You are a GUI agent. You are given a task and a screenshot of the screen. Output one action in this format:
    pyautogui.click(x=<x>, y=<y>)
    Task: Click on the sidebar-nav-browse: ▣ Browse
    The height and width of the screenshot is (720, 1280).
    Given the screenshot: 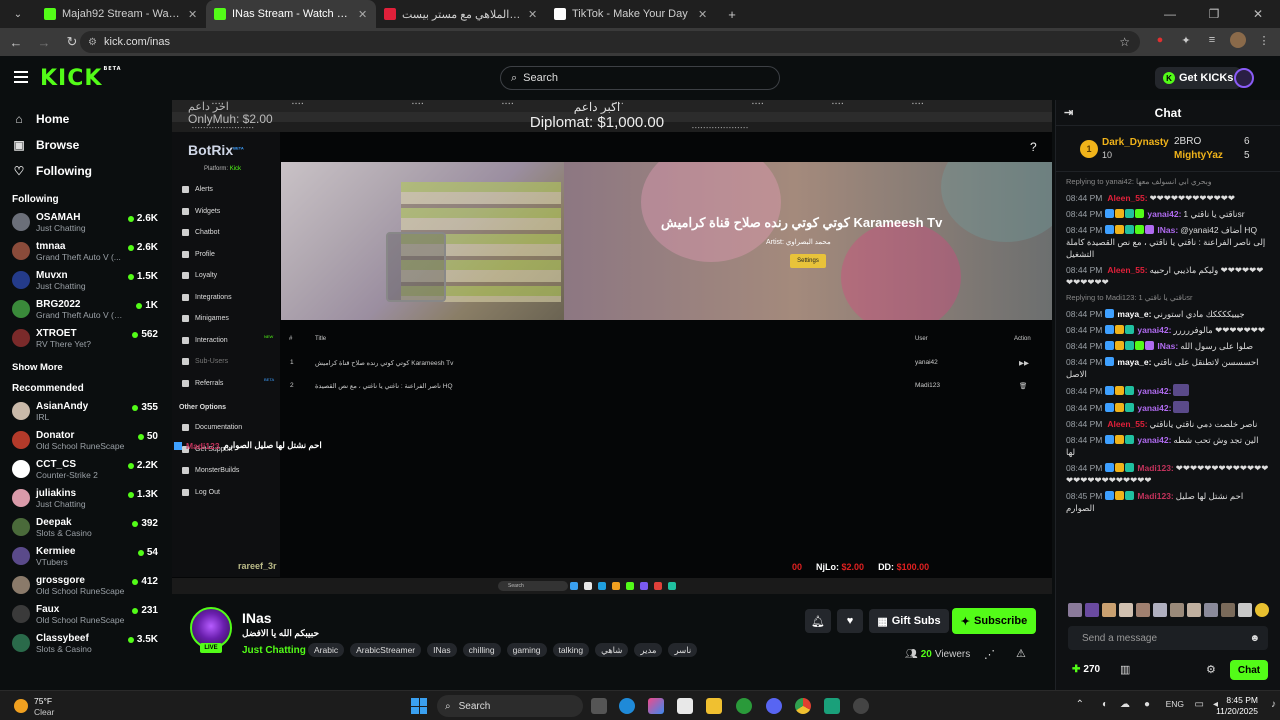 What is the action you would take?
    pyautogui.click(x=85, y=145)
    